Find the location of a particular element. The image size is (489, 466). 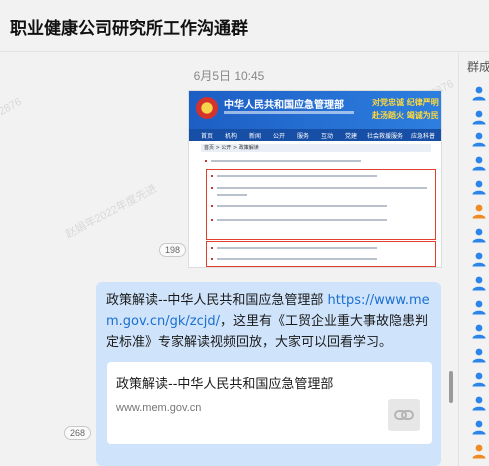

link-preview-card: 政策解读--中华人民共和国应急管理部 www.mem.gov.cn is located at coordinates (269, 403).